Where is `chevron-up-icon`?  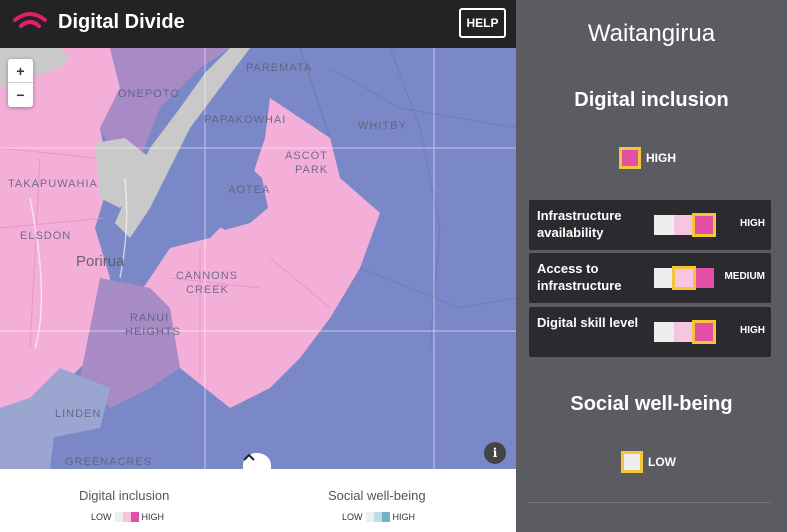 chevron-up-icon is located at coordinates (249, 457).